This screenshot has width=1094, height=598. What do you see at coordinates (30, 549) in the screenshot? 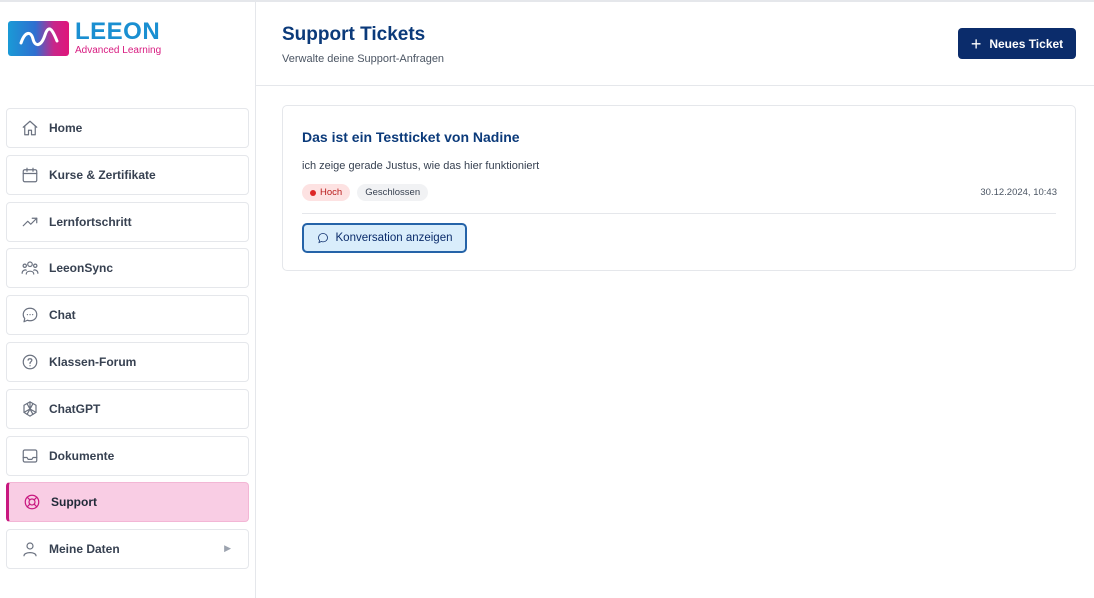
I see `user-icon` at bounding box center [30, 549].